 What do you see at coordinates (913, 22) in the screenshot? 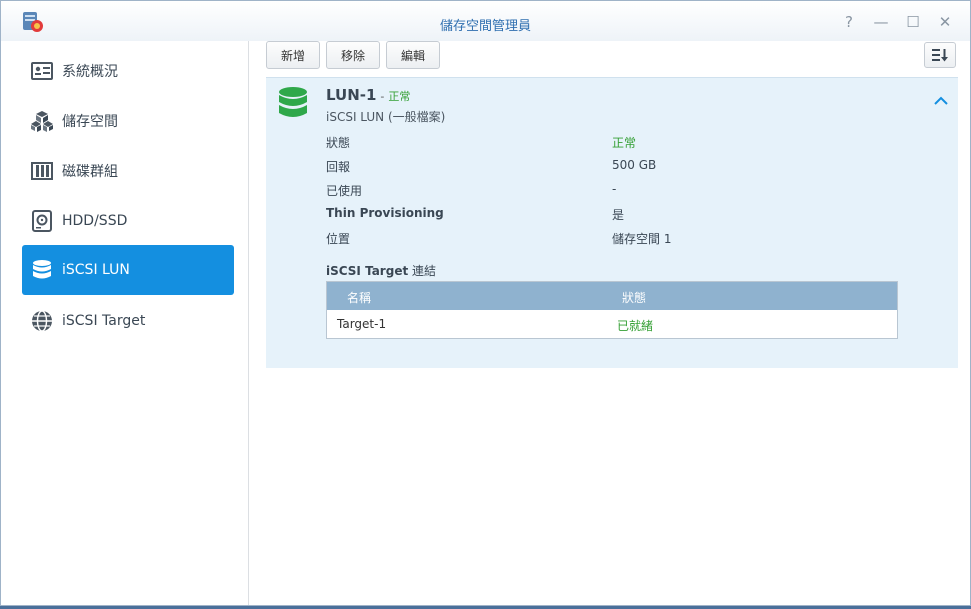
I see `maximize-icon: ☐` at bounding box center [913, 22].